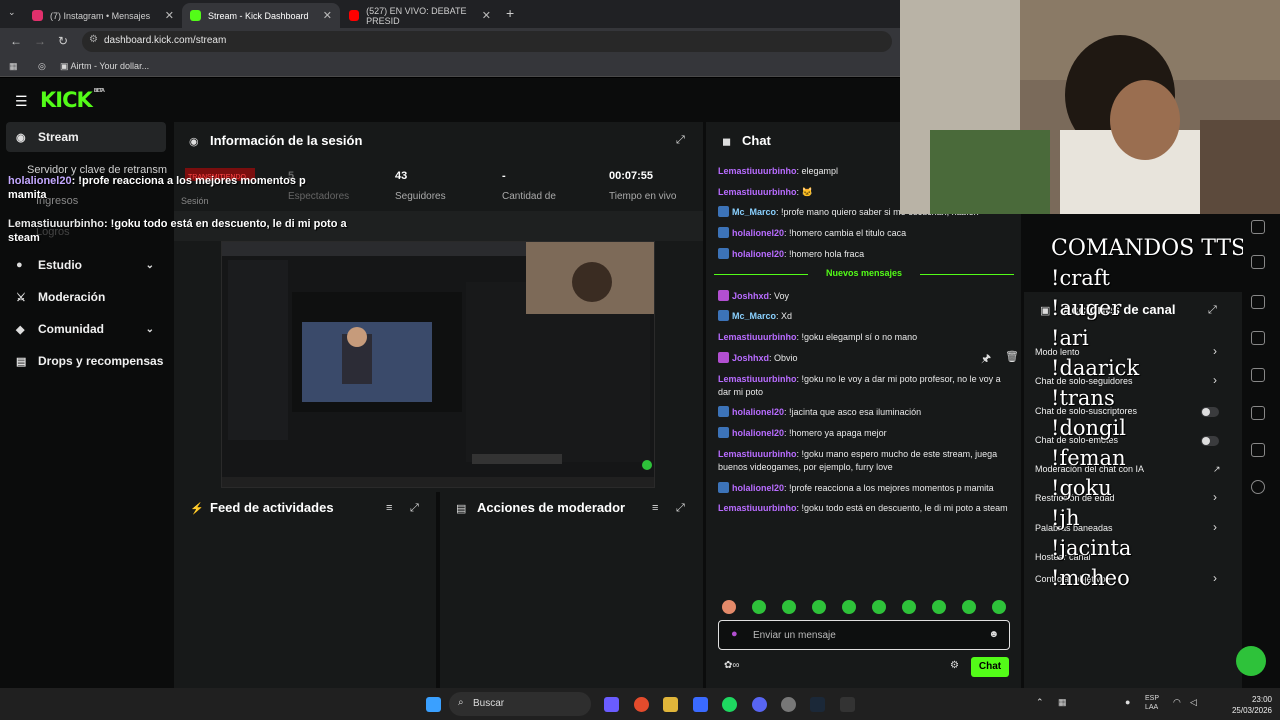 Image resolution: width=1280 pixels, height=720 pixels. I want to click on app-icon, so click(847, 704).